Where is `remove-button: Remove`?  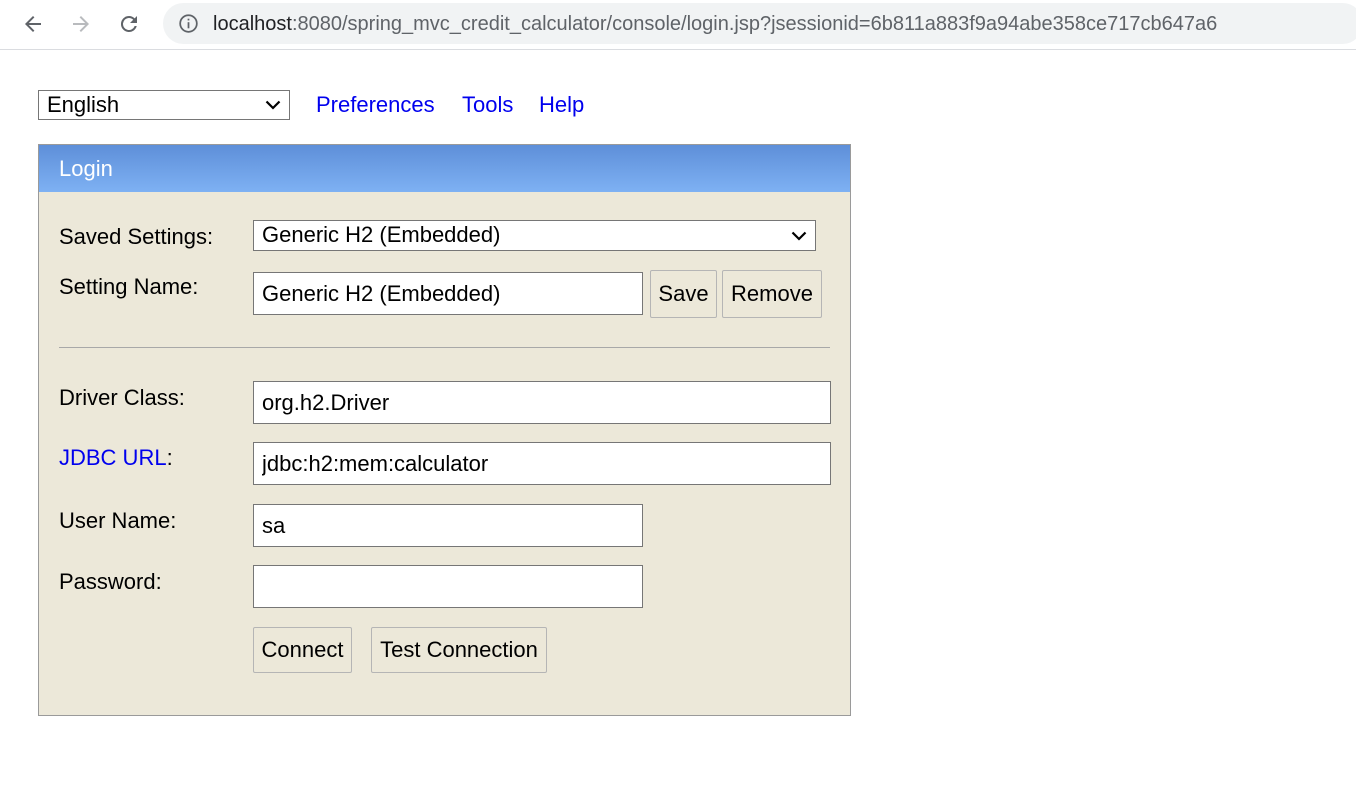 remove-button: Remove is located at coordinates (772, 294).